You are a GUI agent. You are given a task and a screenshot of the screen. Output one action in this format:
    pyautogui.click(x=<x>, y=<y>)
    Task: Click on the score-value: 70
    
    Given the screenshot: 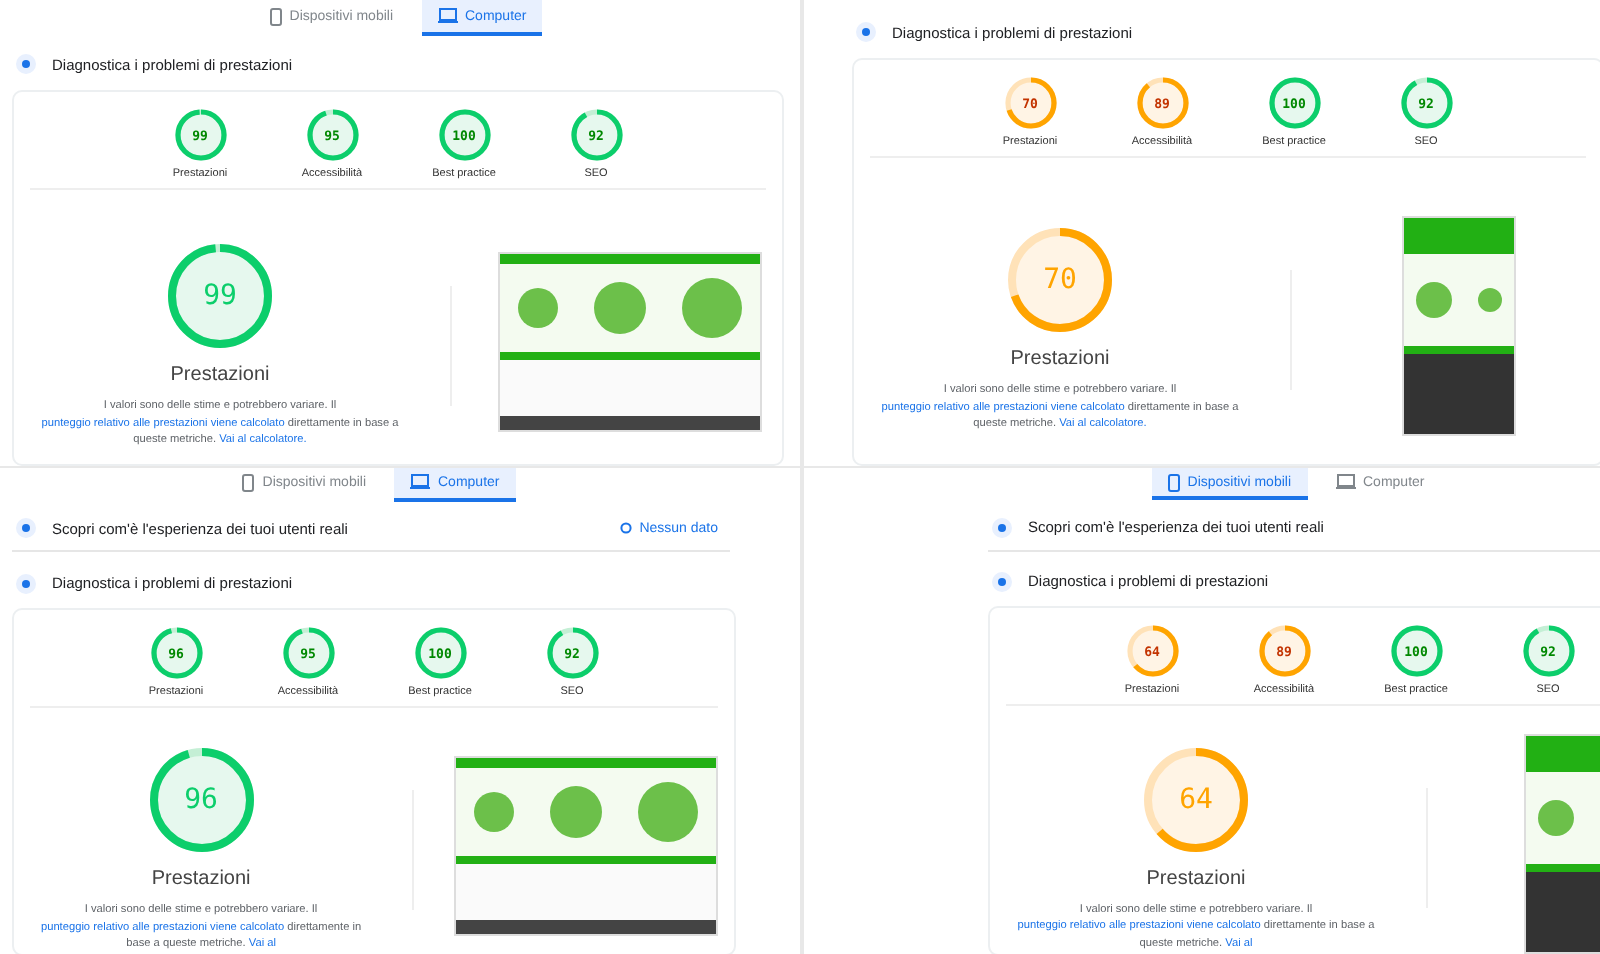 What is the action you would take?
    pyautogui.click(x=1060, y=280)
    